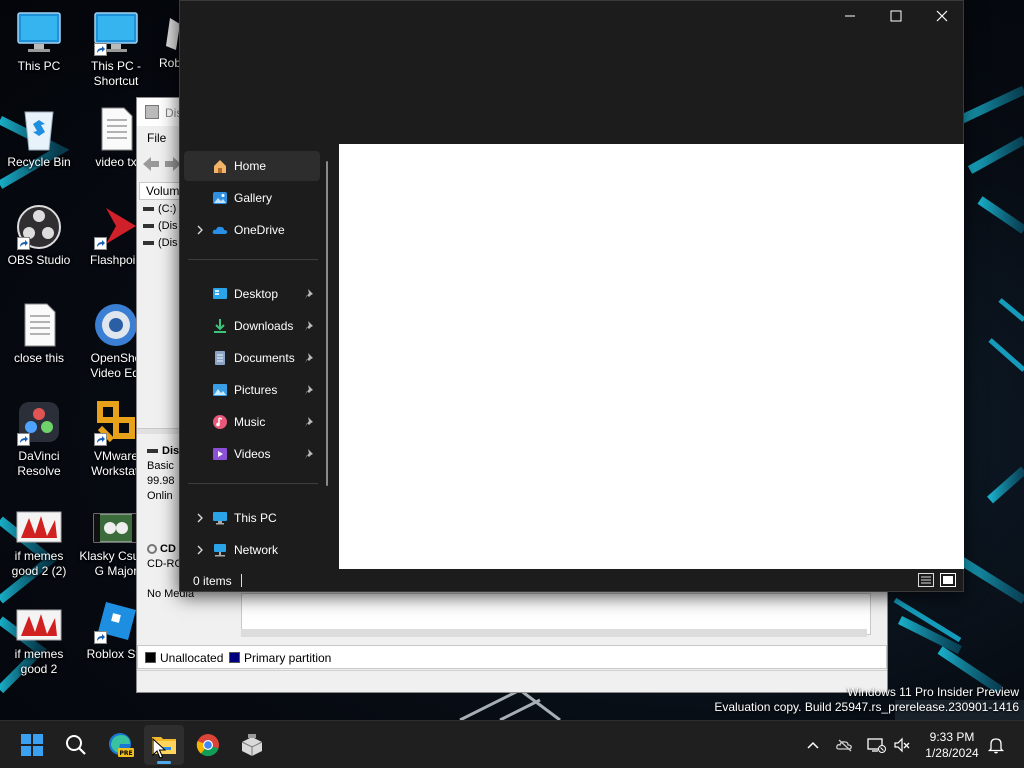  What do you see at coordinates (327, 323) in the screenshot?
I see `navigation-scrollbar` at bounding box center [327, 323].